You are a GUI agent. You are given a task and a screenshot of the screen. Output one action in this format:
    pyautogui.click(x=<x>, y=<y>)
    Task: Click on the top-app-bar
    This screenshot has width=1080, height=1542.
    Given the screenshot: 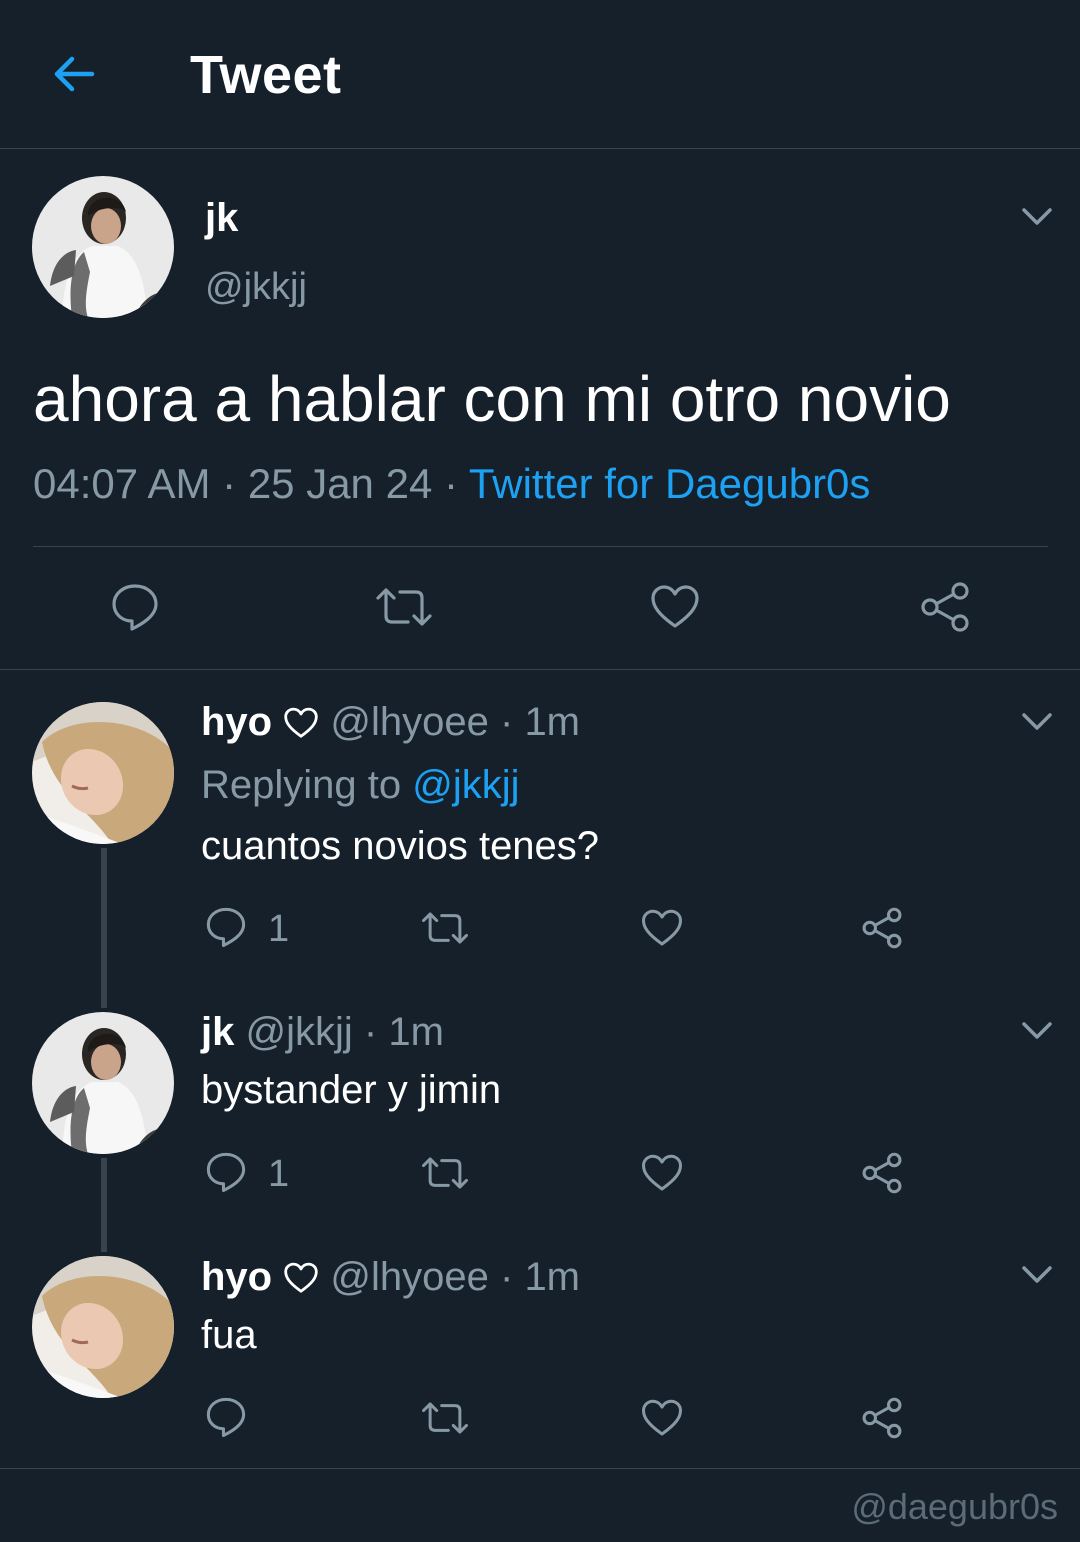 What is the action you would take?
    pyautogui.click(x=540, y=74)
    